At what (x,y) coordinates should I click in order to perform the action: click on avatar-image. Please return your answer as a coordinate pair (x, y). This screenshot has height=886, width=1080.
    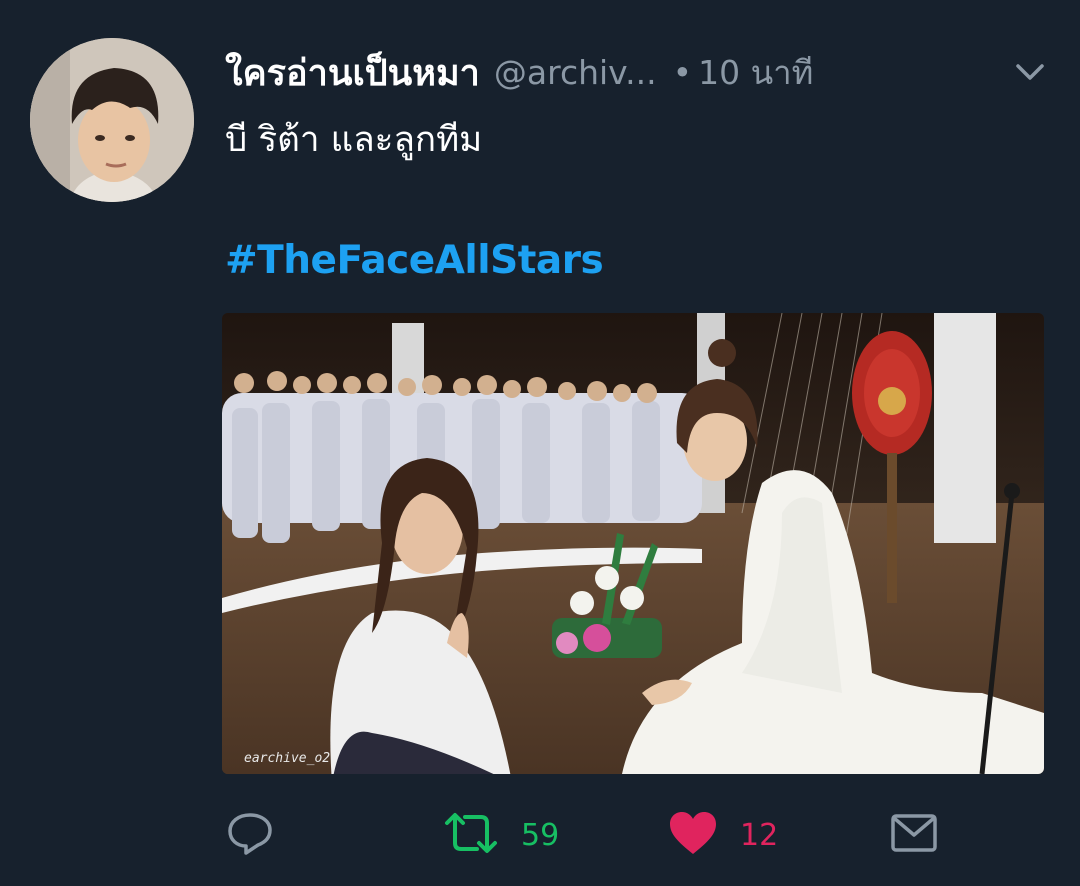
    Looking at the image, I should click on (112, 120).